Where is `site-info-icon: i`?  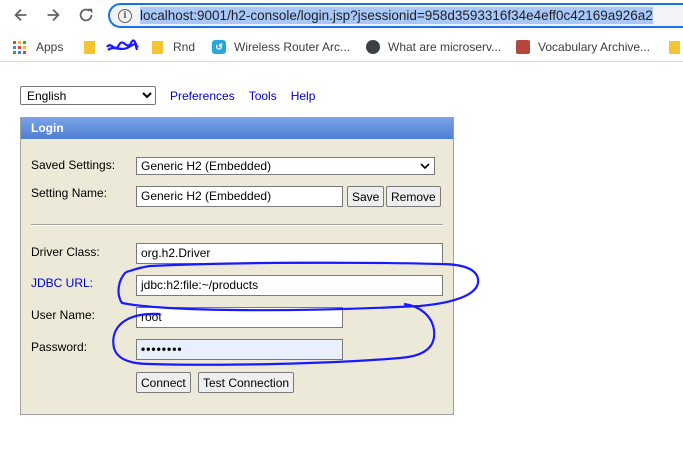 site-info-icon: i is located at coordinates (125, 15).